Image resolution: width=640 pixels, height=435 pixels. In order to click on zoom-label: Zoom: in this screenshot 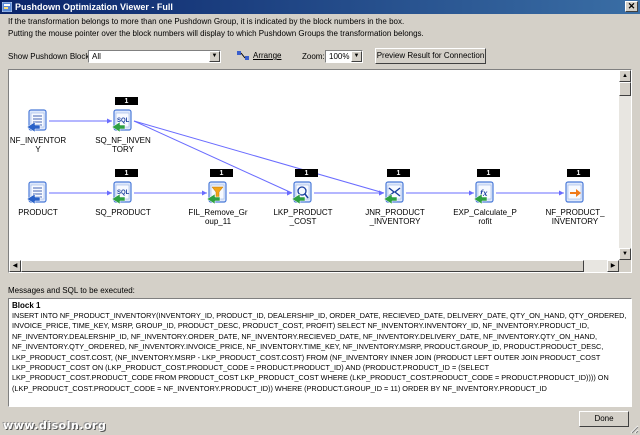, I will do `click(313, 56)`.